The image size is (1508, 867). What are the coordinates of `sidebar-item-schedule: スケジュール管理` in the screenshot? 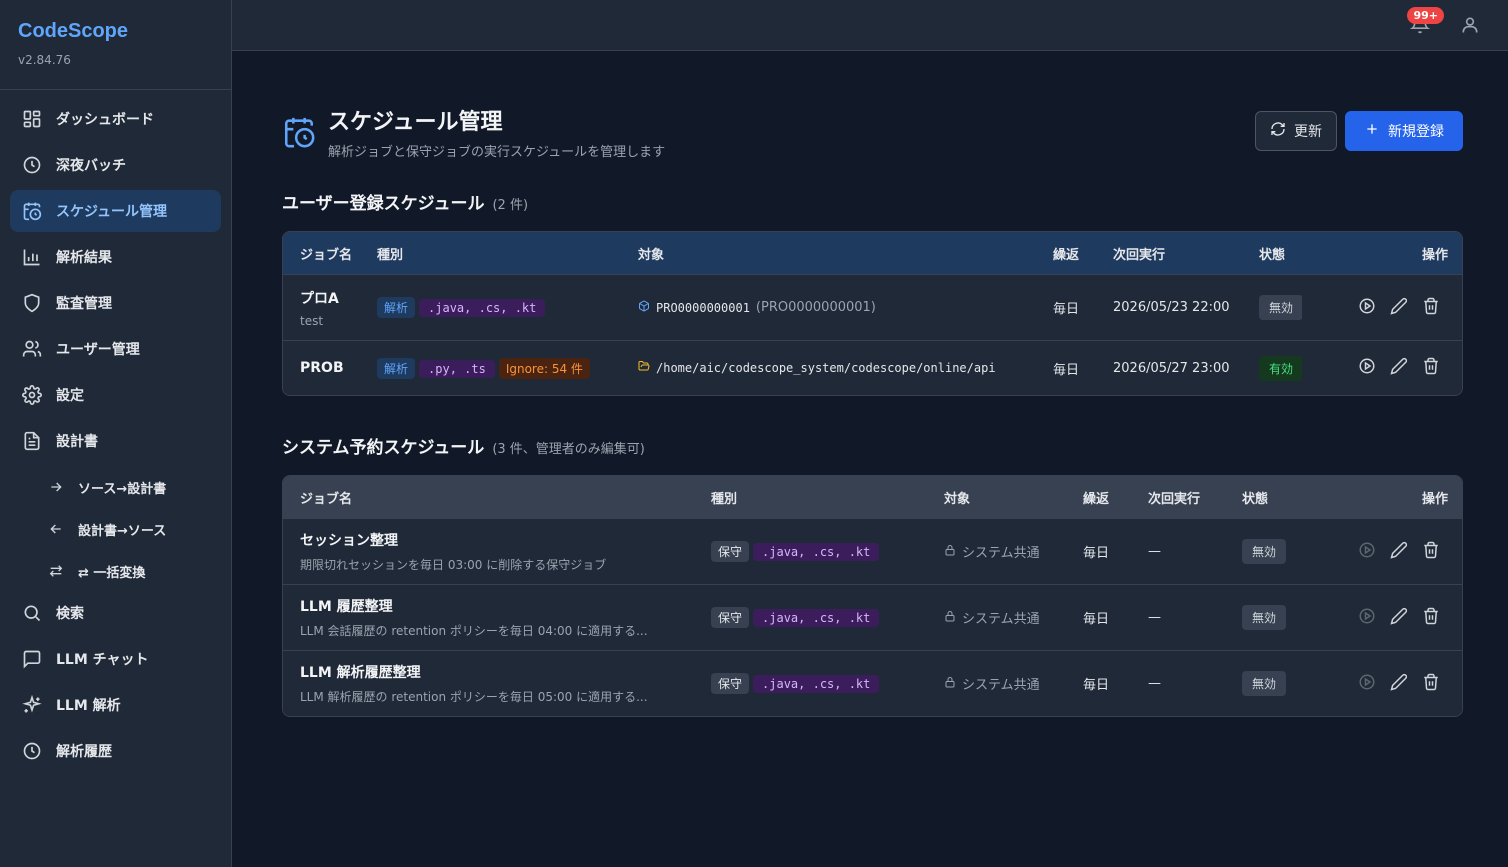 It's located at (115, 211).